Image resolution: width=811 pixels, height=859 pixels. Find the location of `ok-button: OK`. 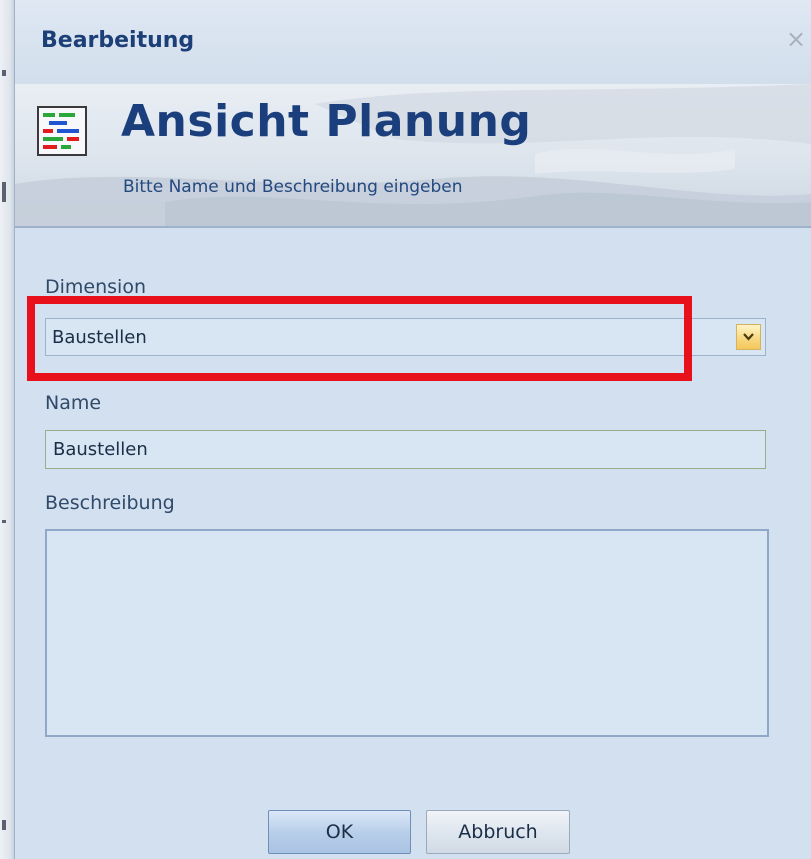

ok-button: OK is located at coordinates (339, 832).